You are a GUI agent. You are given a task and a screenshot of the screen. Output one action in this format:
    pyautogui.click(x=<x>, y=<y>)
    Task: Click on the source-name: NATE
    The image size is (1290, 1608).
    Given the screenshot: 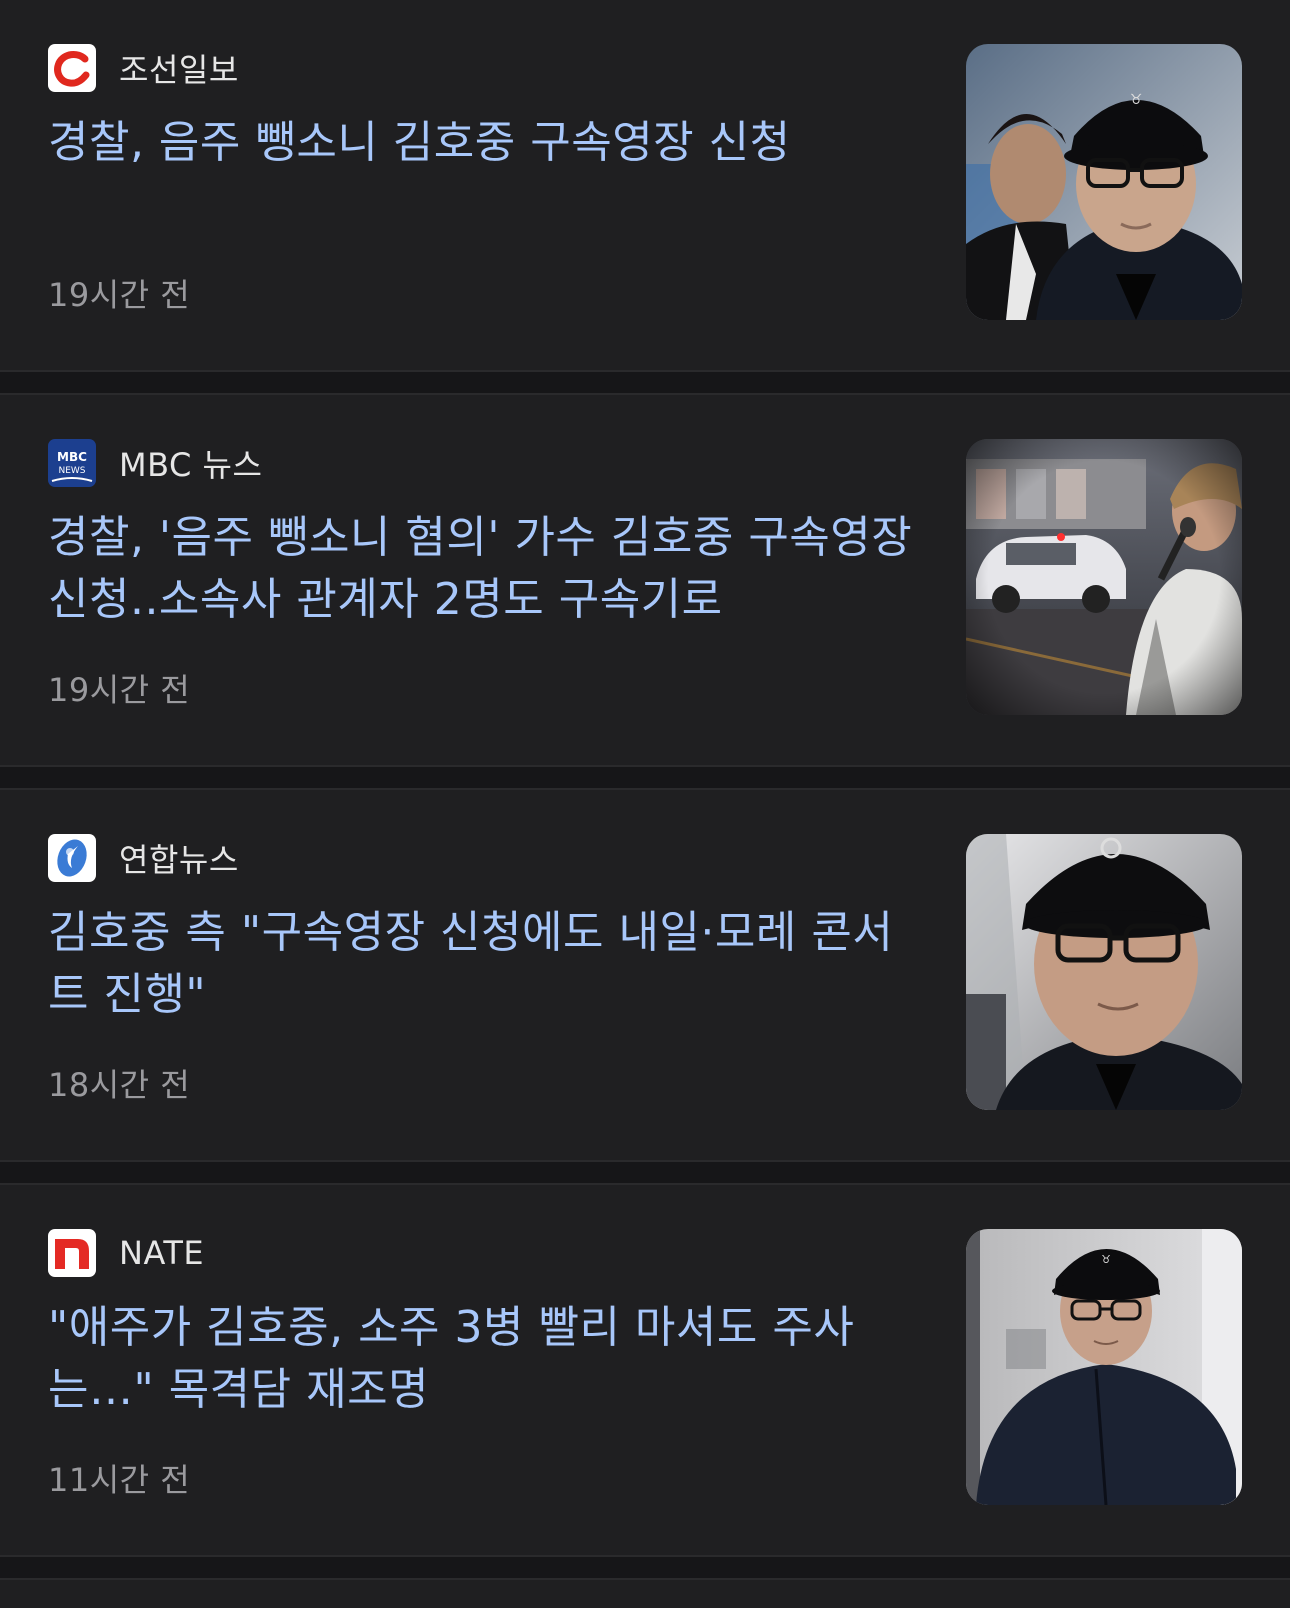 What is the action you would take?
    pyautogui.click(x=162, y=1253)
    